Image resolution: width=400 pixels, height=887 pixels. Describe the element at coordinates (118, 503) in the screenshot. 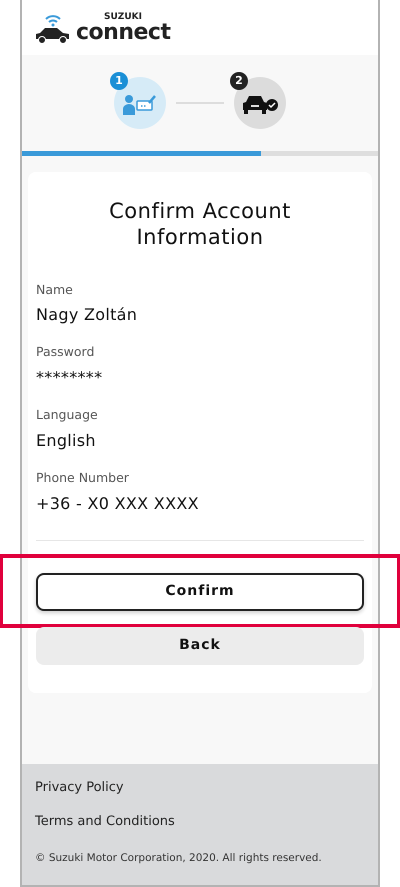

I see `field-value: +36 - X0 XXX XXXX` at that location.